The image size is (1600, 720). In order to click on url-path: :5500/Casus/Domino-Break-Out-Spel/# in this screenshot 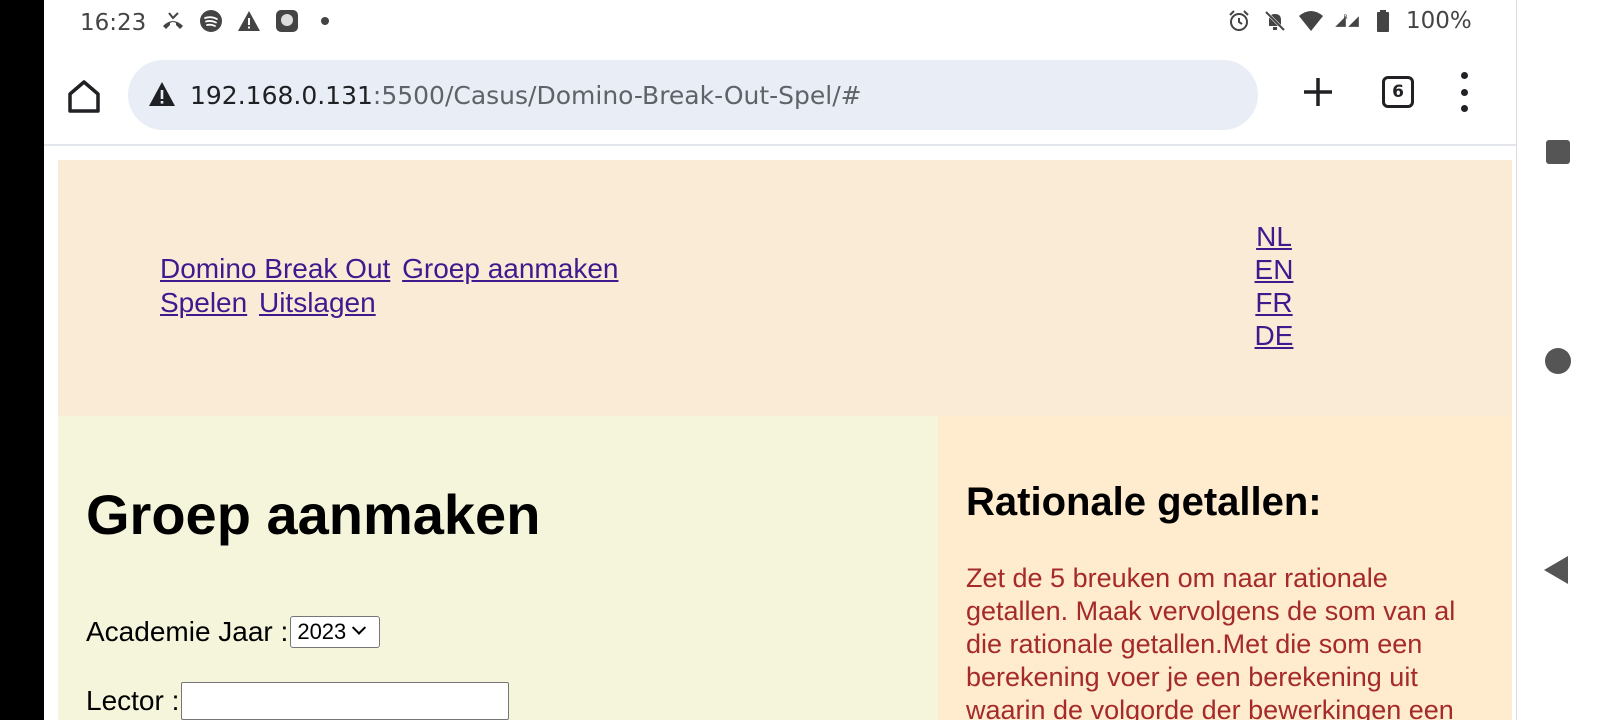, I will do `click(617, 95)`.